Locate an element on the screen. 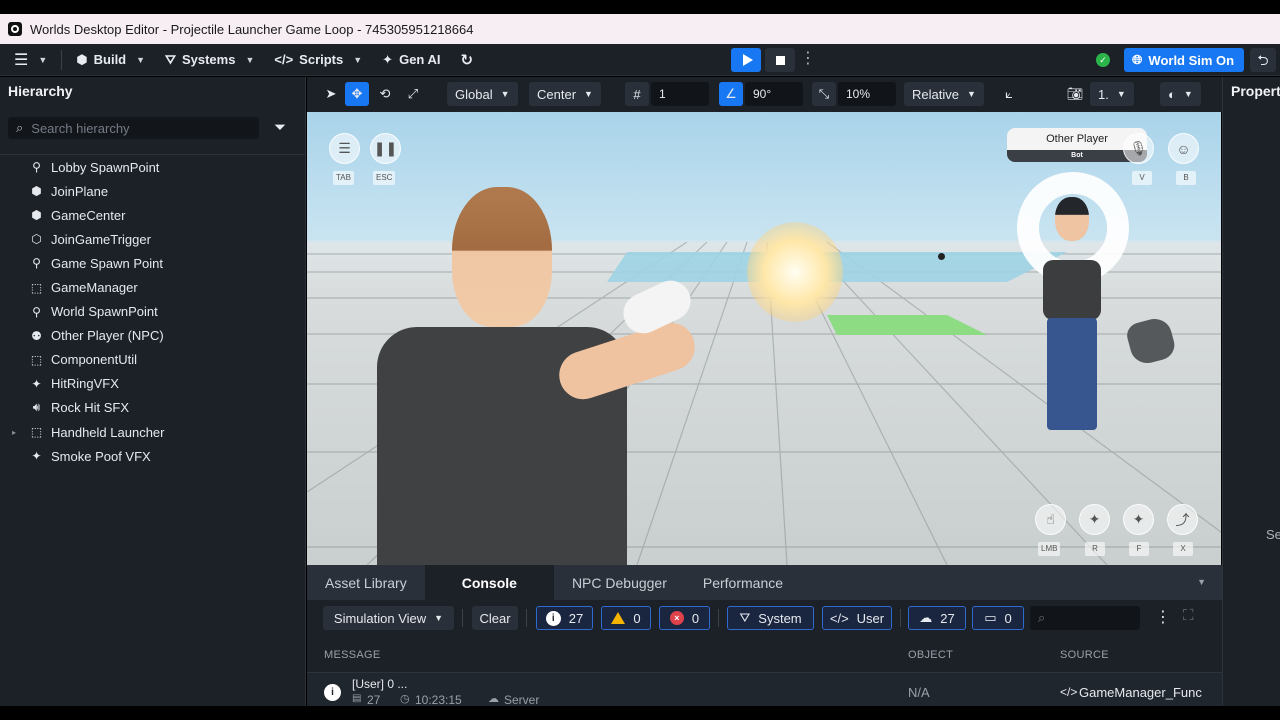 Image resolution: width=1280 pixels, height=720 pixels. user-filter-button: </> User is located at coordinates (857, 618).